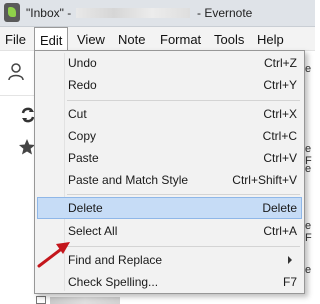  What do you see at coordinates (280, 63) in the screenshot?
I see `menu-item-shortcut: Ctrl+Z` at bounding box center [280, 63].